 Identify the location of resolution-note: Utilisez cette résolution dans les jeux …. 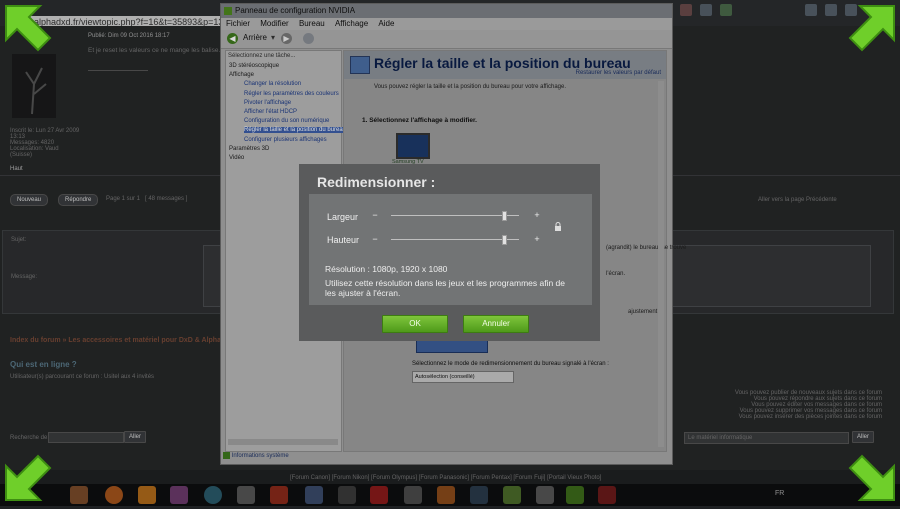
(445, 288).